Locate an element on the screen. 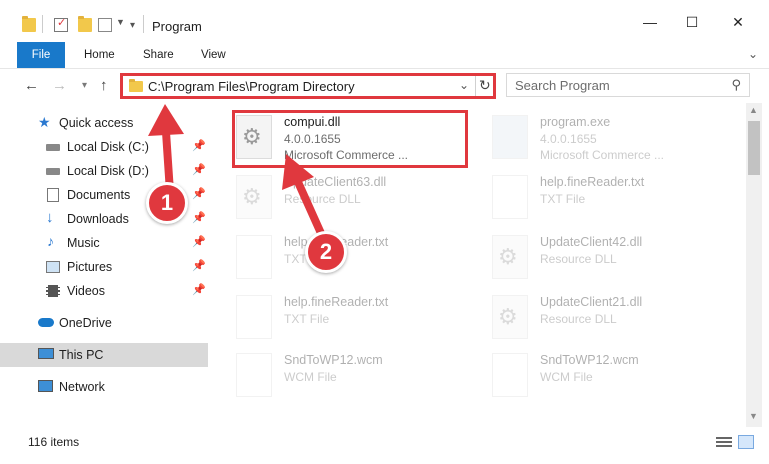  callout-1: 1 is located at coordinates (167, 203).